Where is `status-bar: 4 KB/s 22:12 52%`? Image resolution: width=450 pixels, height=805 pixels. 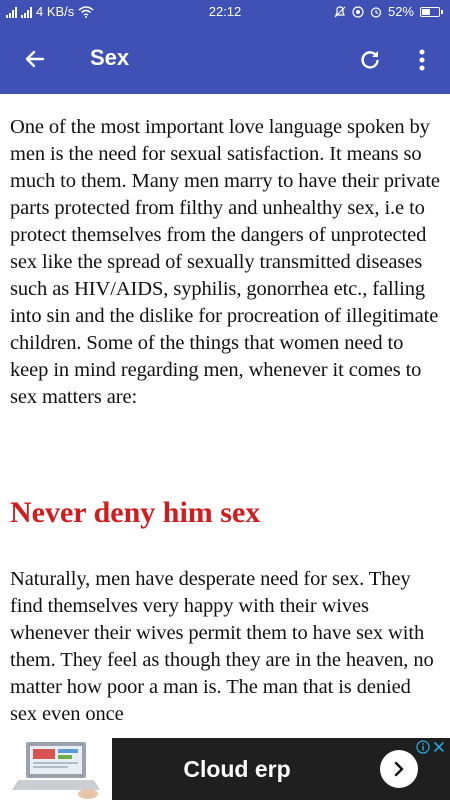
status-bar: 4 KB/s 22:12 52% is located at coordinates (225, 12).